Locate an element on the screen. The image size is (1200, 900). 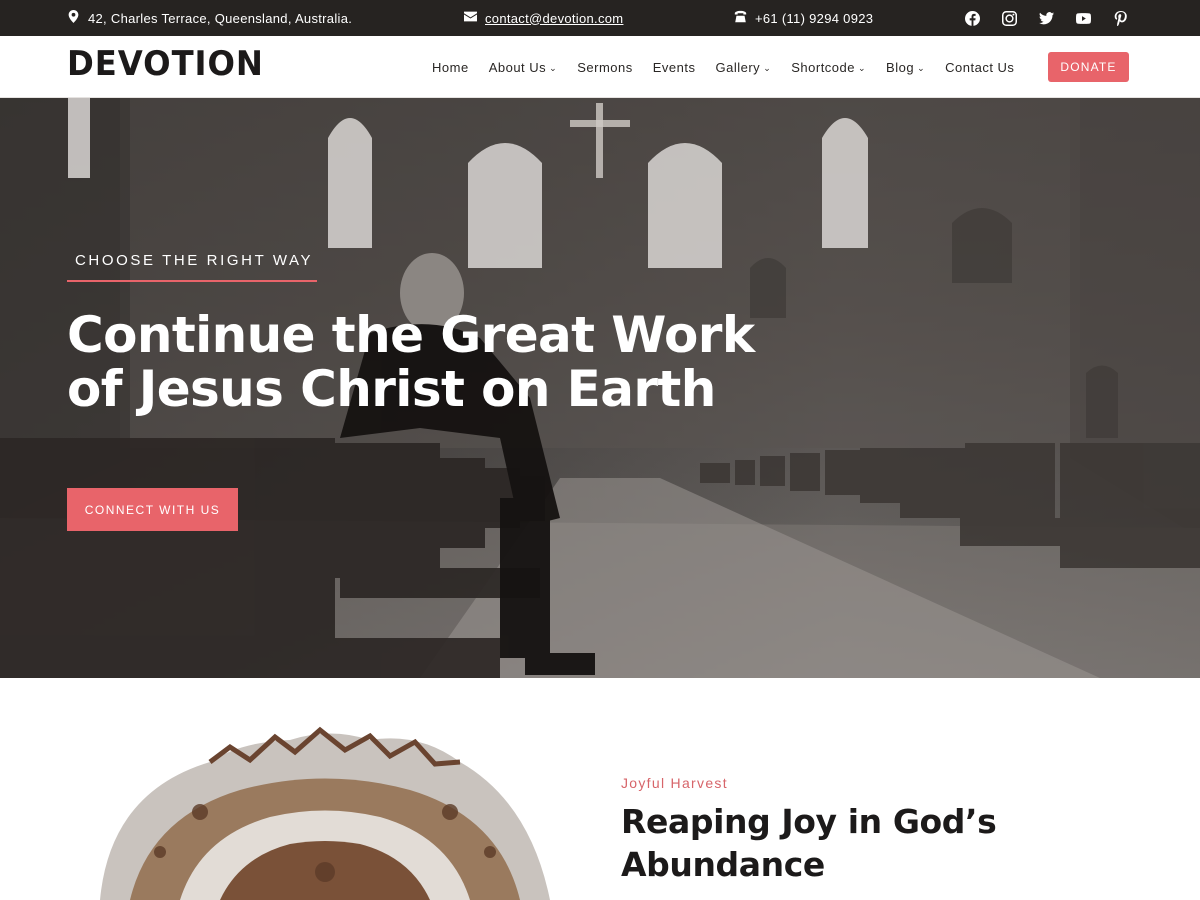
site-logo: DEVOTION is located at coordinates (165, 64).